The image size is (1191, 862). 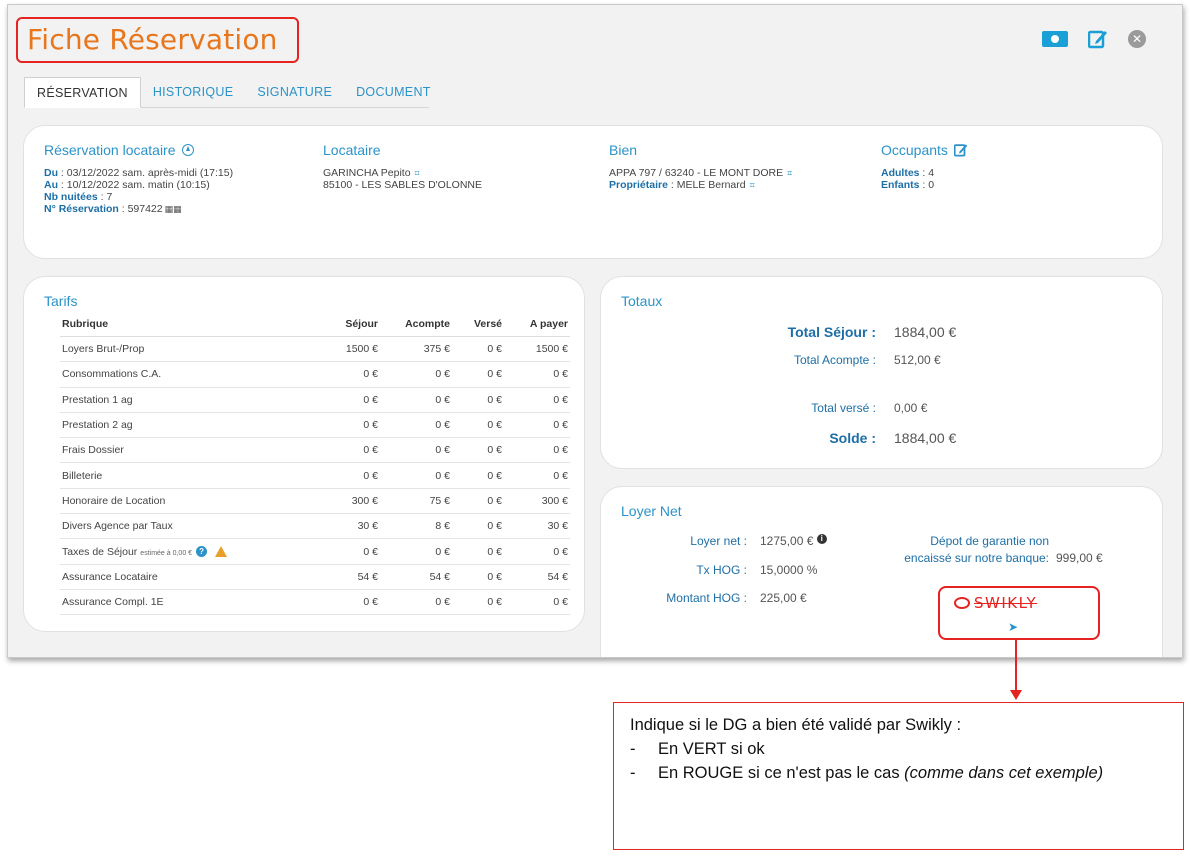 I want to click on cell-text: Divers Agence par Taux, so click(x=117, y=526).